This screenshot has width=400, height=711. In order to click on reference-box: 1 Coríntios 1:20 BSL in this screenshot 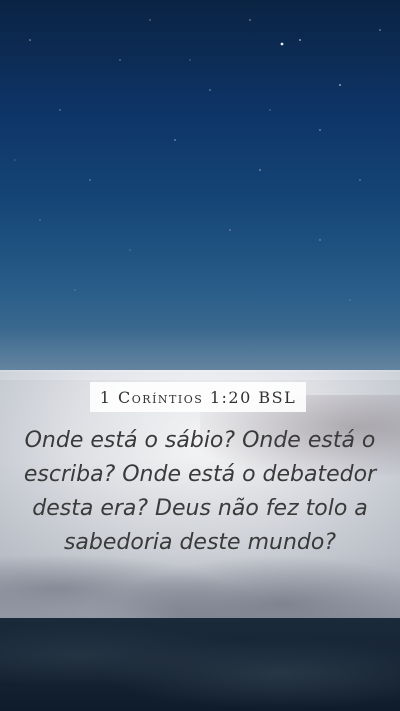, I will do `click(198, 397)`.